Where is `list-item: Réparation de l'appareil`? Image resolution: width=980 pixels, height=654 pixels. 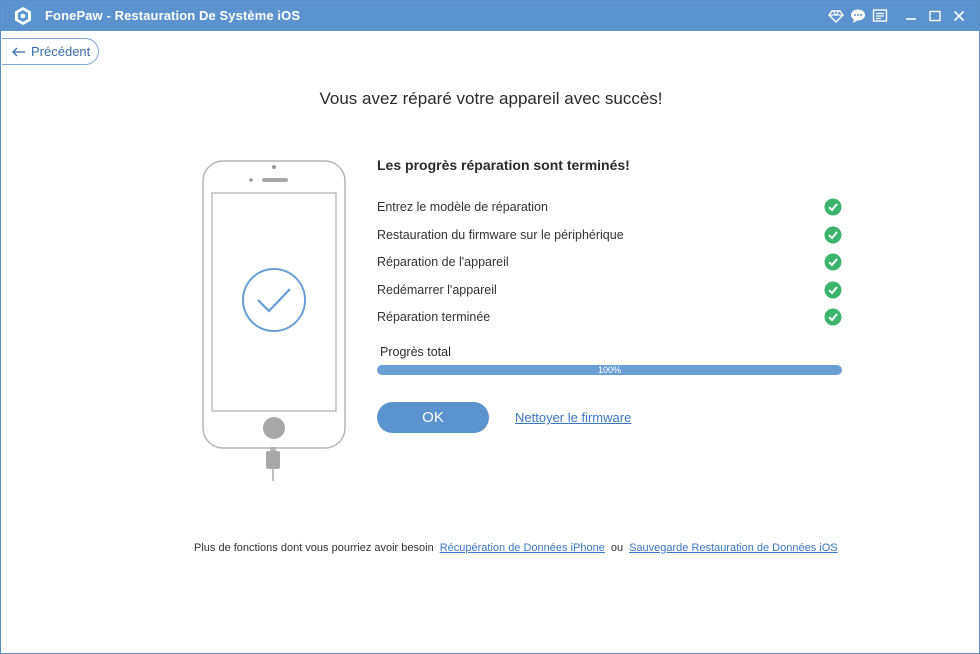
list-item: Réparation de l'appareil is located at coordinates (610, 262).